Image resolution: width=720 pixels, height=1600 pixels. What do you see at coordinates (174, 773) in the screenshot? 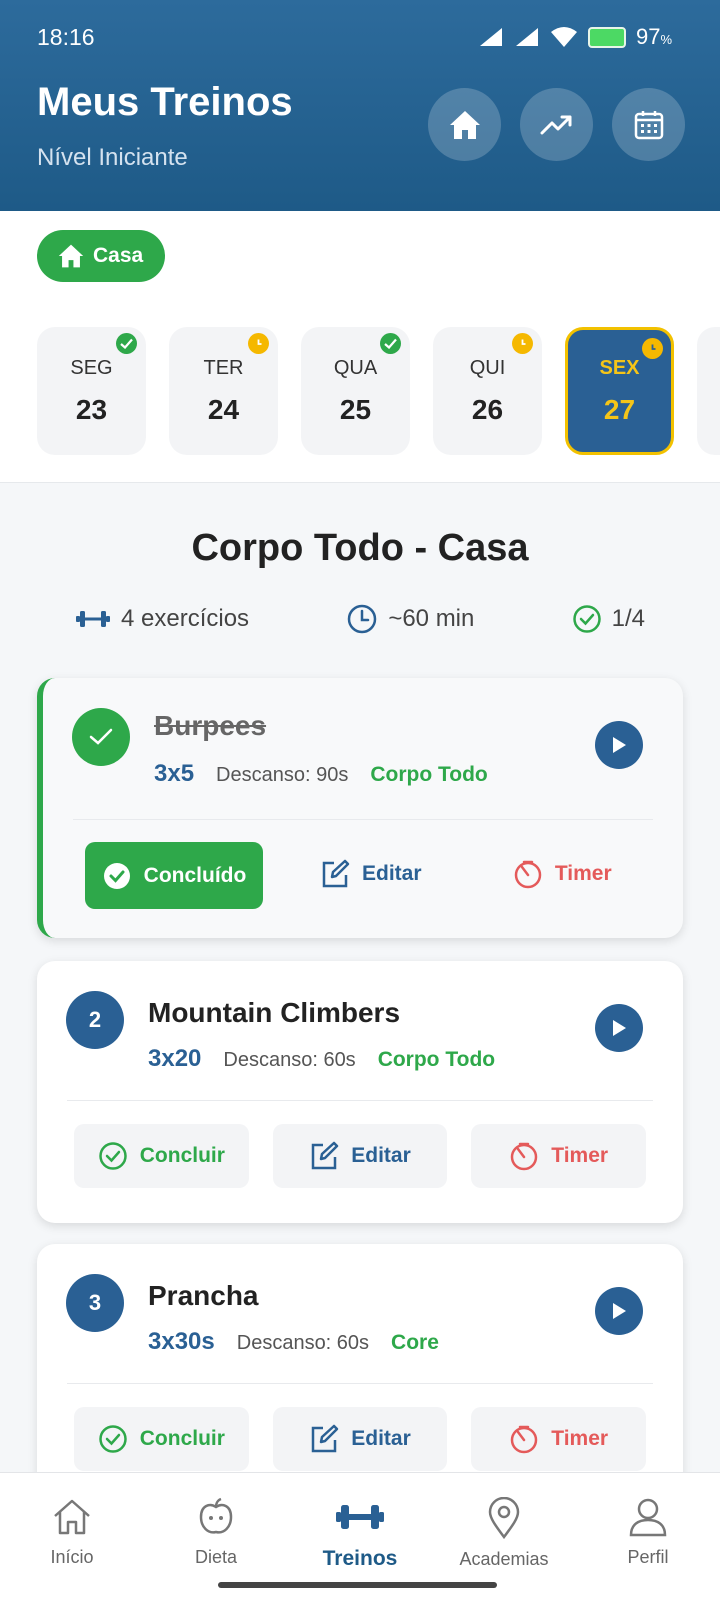
I see `exercise-sets: 3x5` at bounding box center [174, 773].